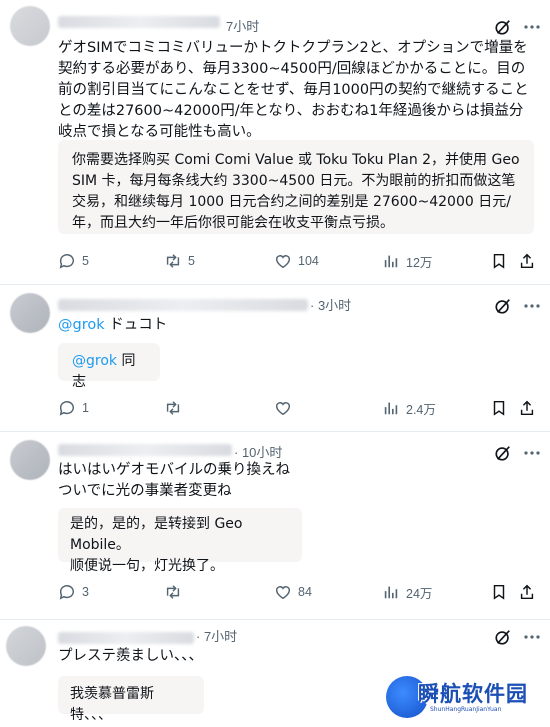  I want to click on like-button, so click(283, 408).